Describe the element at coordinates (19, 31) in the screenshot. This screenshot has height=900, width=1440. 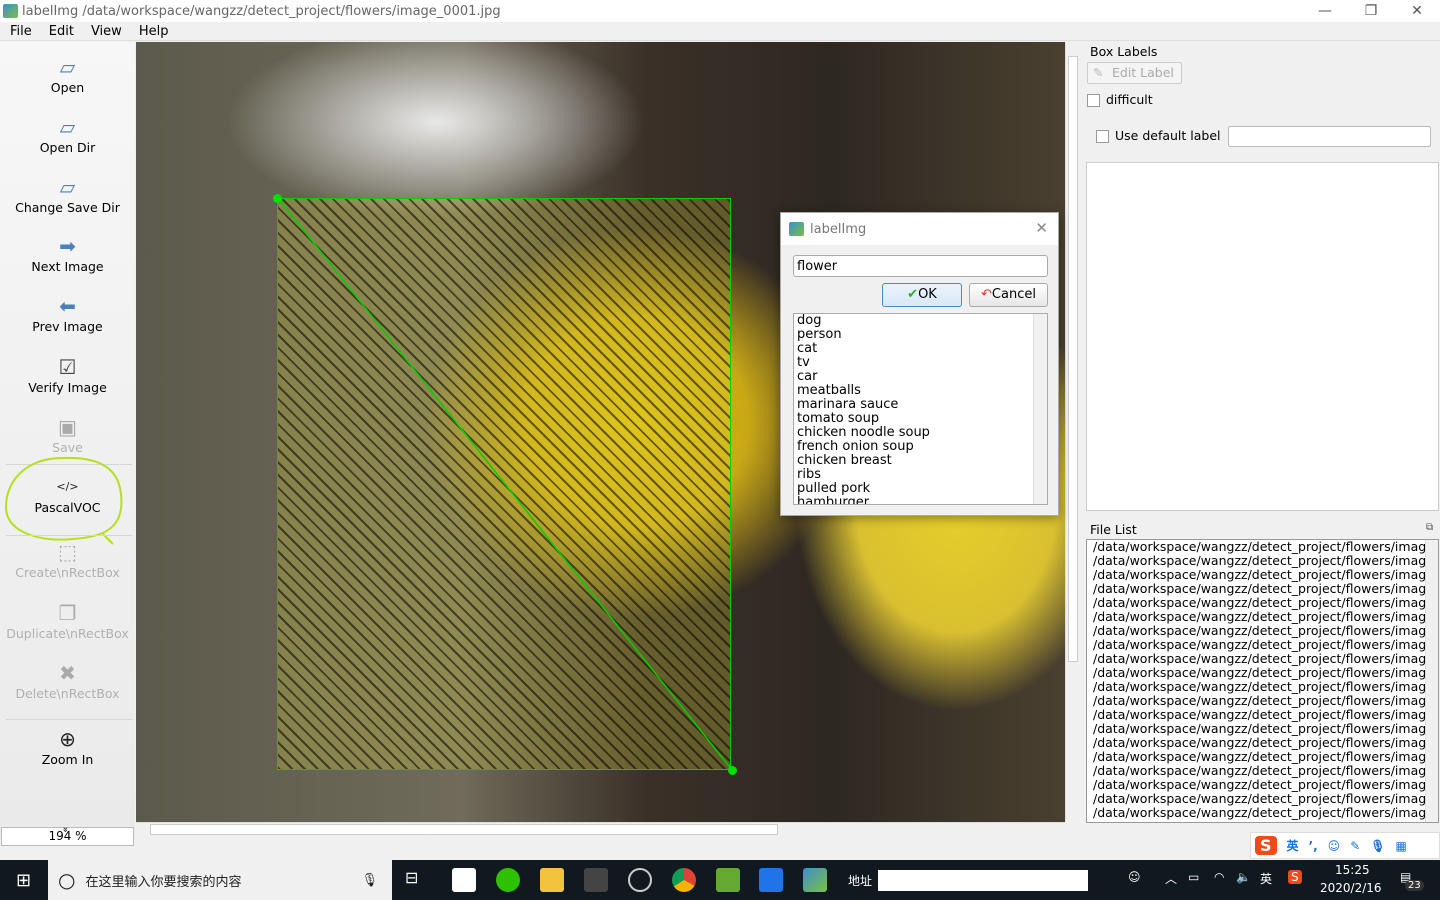
I see `menu-file: File` at that location.